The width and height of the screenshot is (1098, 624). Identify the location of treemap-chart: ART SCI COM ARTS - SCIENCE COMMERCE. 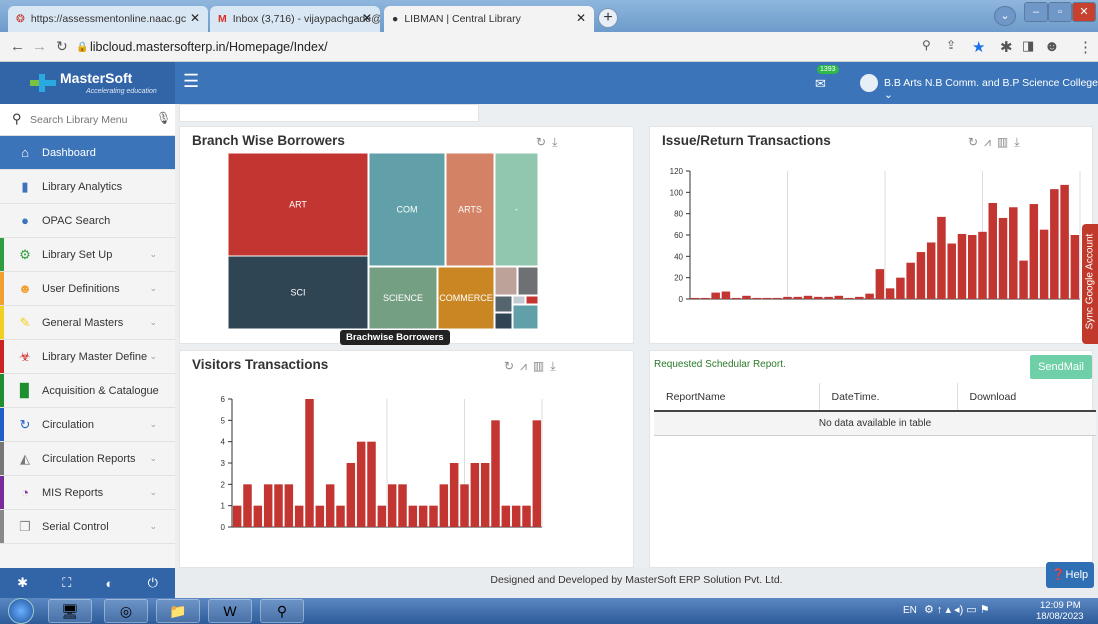
(383, 241).